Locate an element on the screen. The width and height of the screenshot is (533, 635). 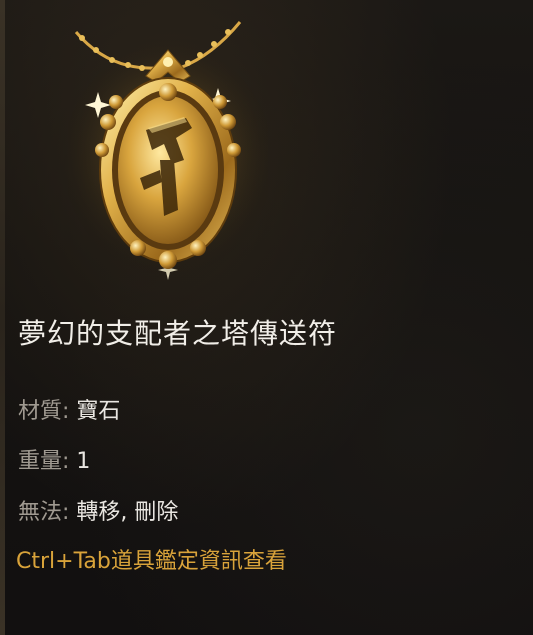
item-name: 夢幻的支配者之塔傳送符 is located at coordinates (178, 333).